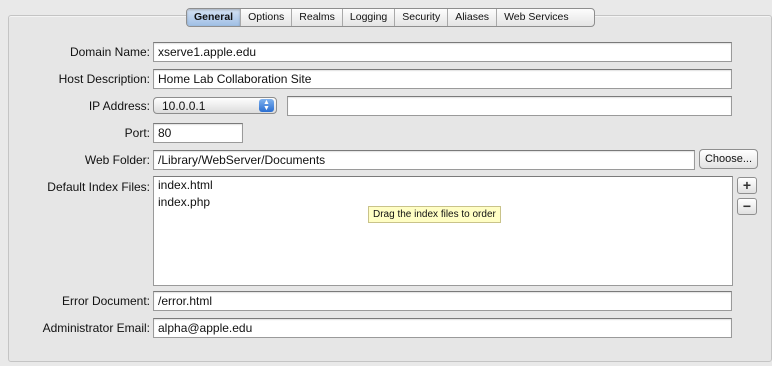  What do you see at coordinates (214, 17) in the screenshot?
I see `tab-general: General` at bounding box center [214, 17].